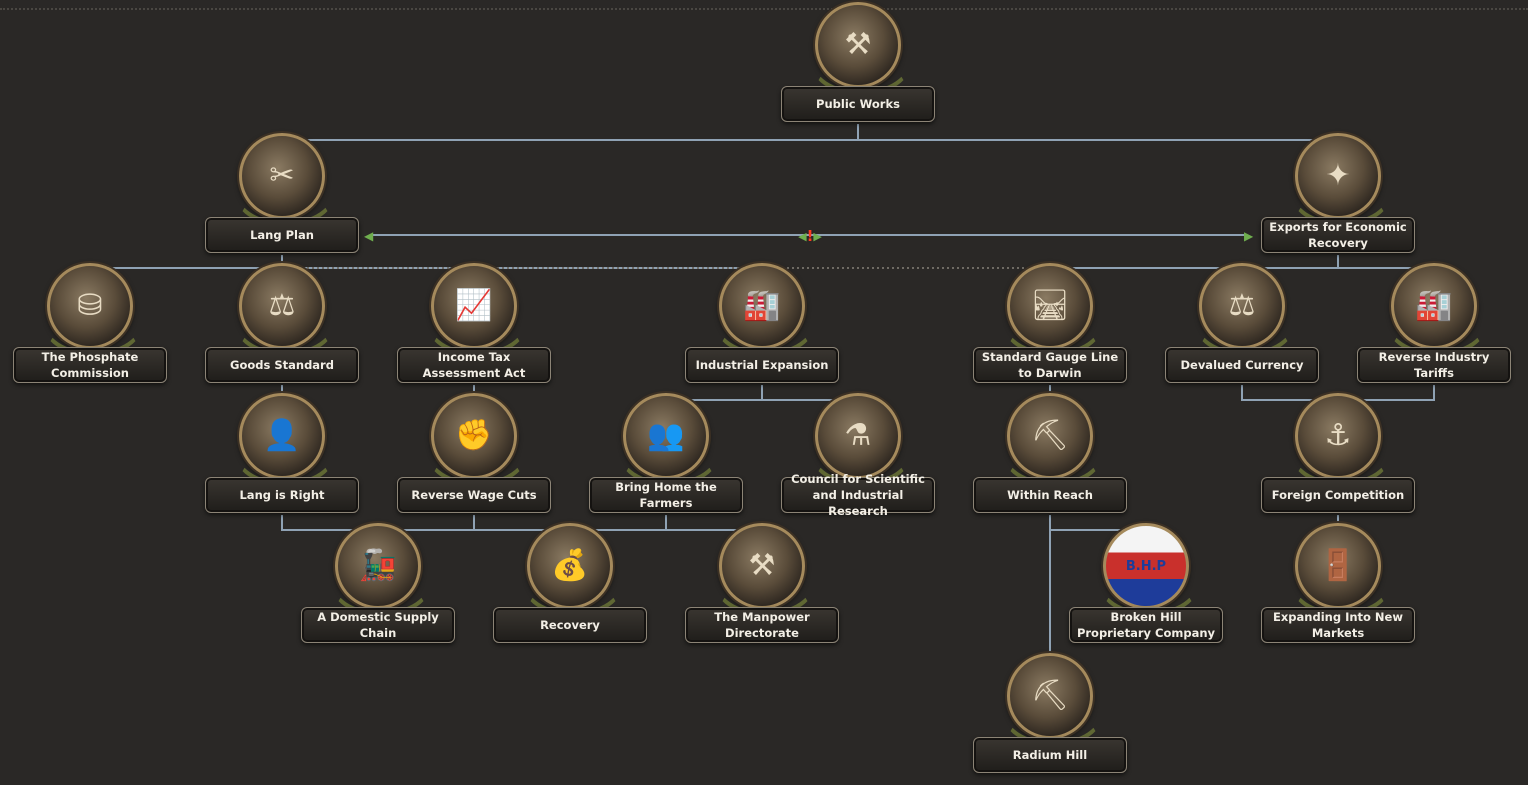  I want to click on farmers-crowd-icon: 👥, so click(669, 440).